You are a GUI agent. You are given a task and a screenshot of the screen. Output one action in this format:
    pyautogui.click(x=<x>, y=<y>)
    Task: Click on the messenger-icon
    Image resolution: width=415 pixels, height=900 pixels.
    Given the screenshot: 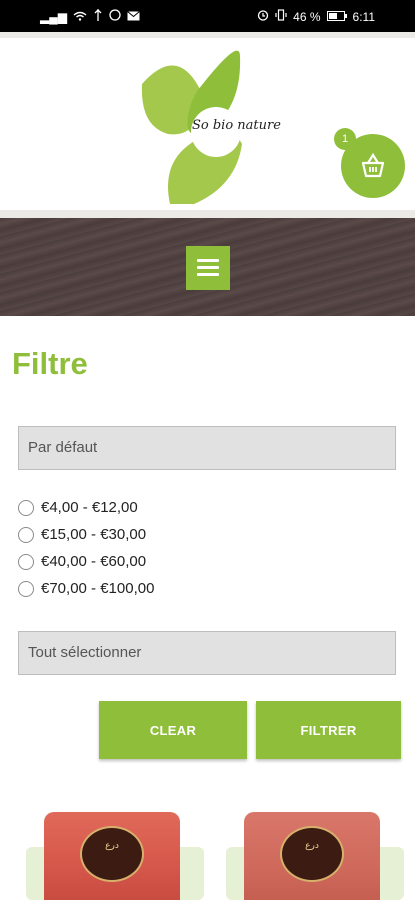 What is the action you would take?
    pyautogui.click(x=115, y=16)
    